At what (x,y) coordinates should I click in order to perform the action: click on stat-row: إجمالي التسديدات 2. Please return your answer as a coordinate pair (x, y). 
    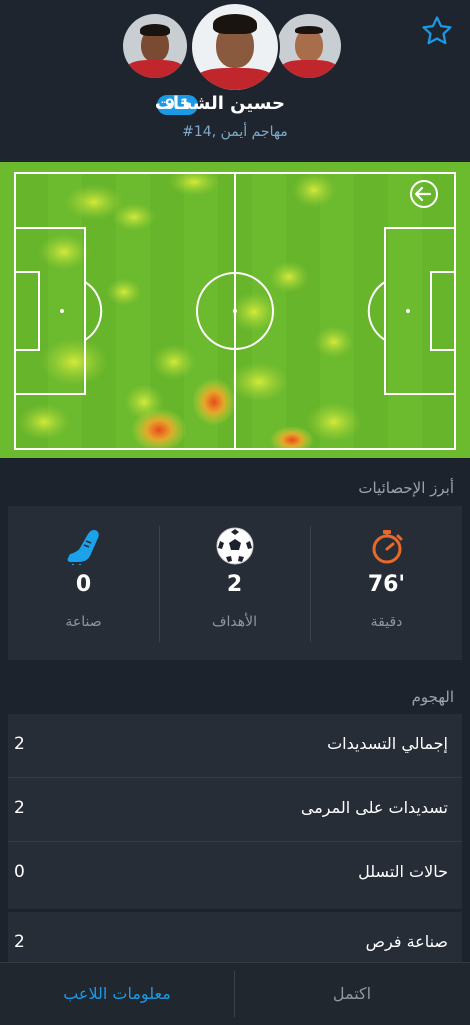
    Looking at the image, I should click on (235, 746).